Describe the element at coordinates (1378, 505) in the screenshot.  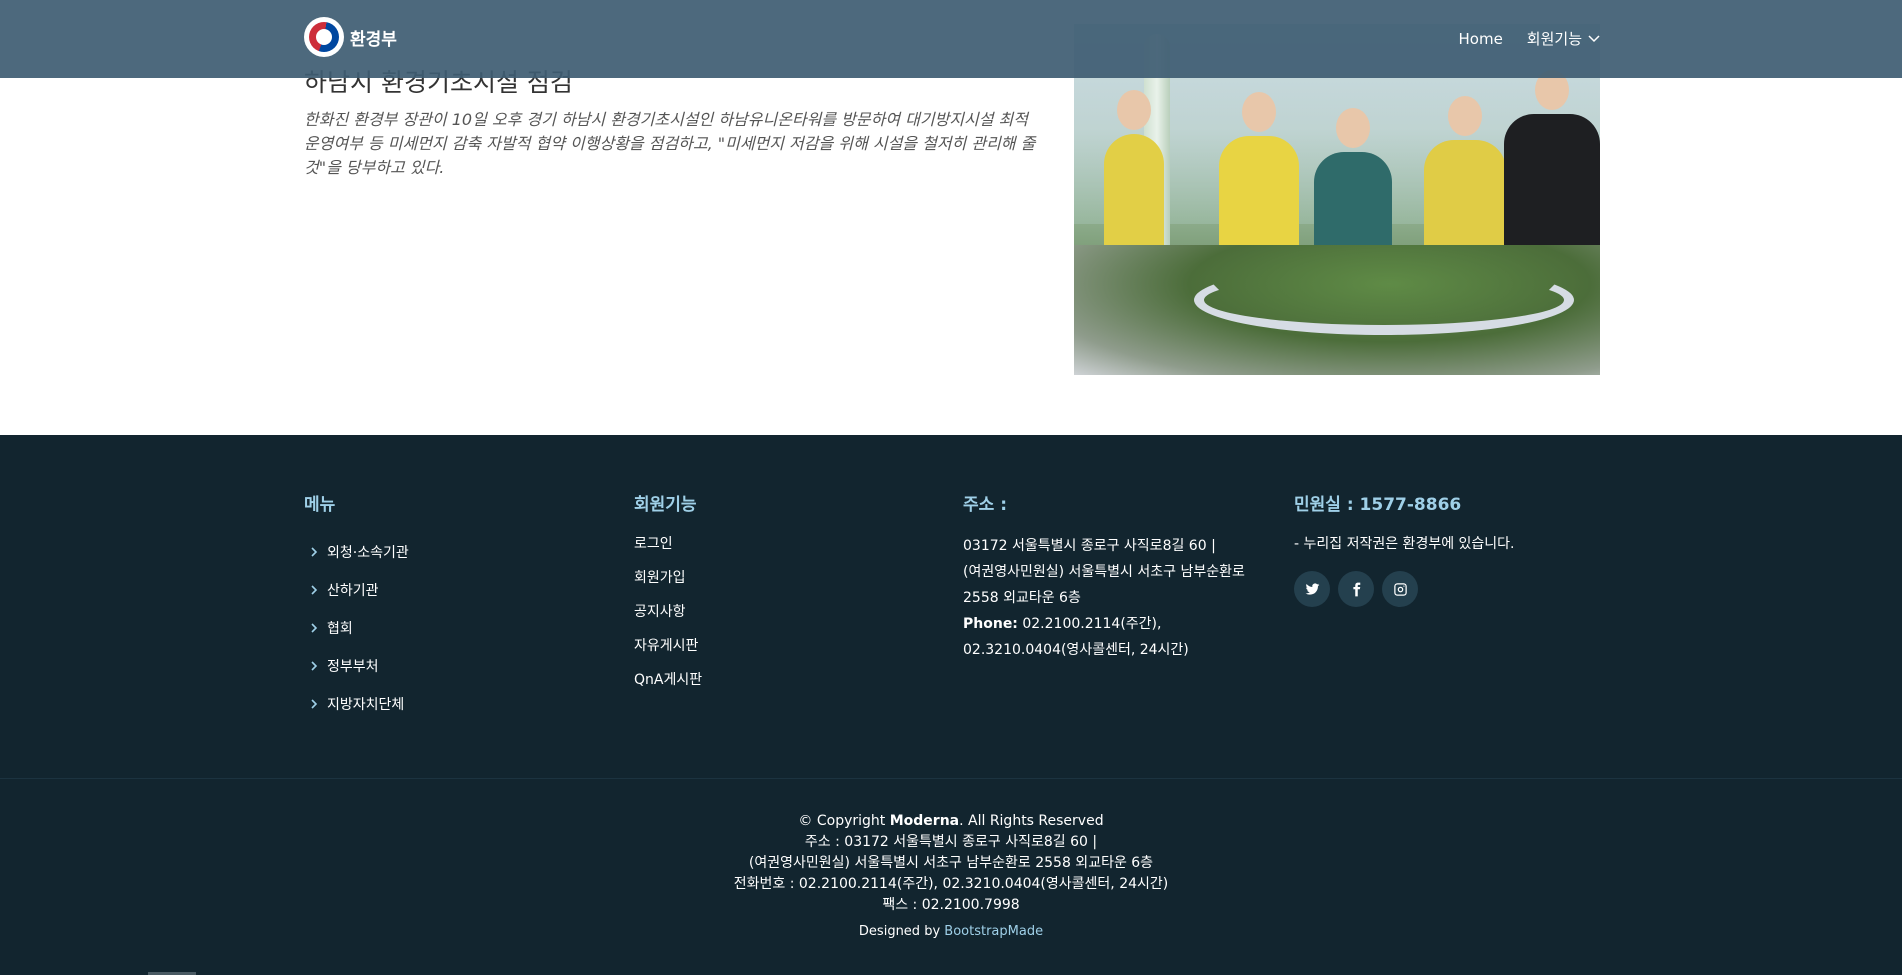
I see `civil-office-title: 민원실 : 1577-8866` at that location.